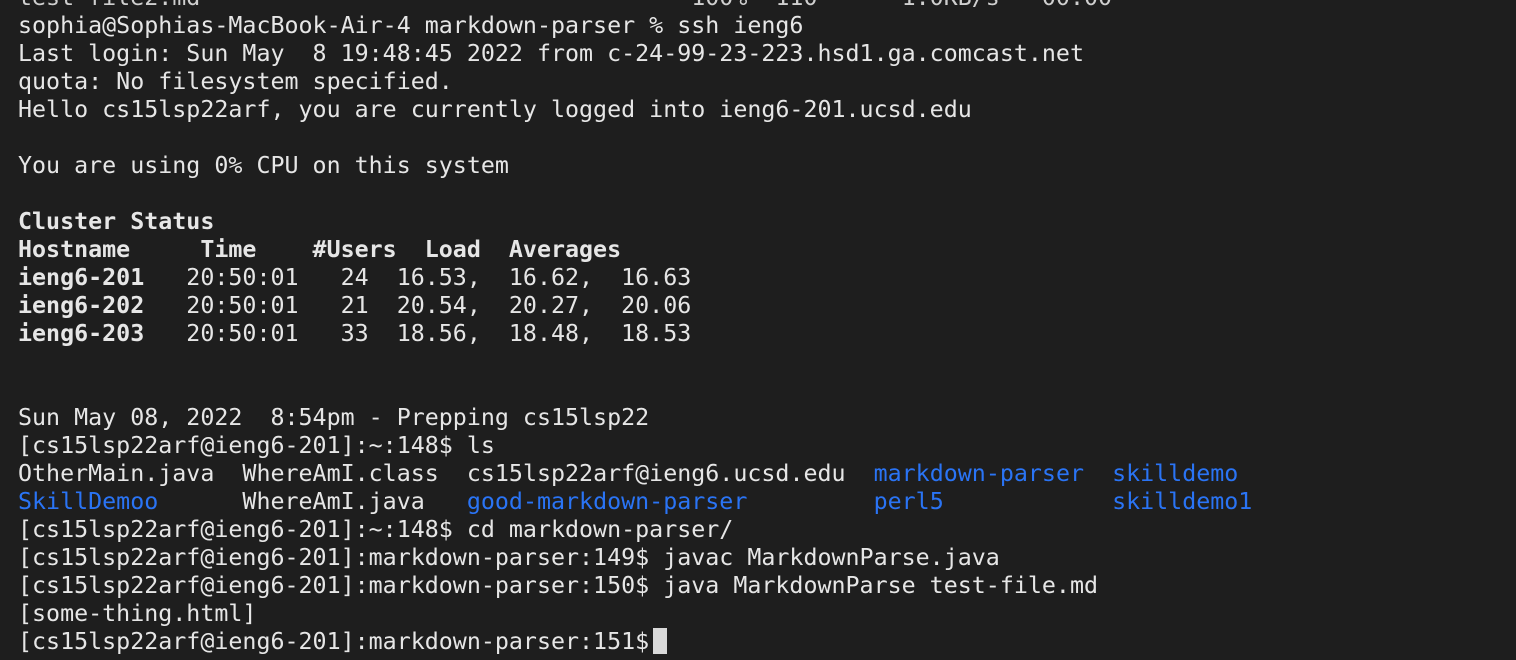 The width and height of the screenshot is (1516, 660). Describe the element at coordinates (1175, 473) in the screenshot. I see `directory-entry: skilldemo` at that location.